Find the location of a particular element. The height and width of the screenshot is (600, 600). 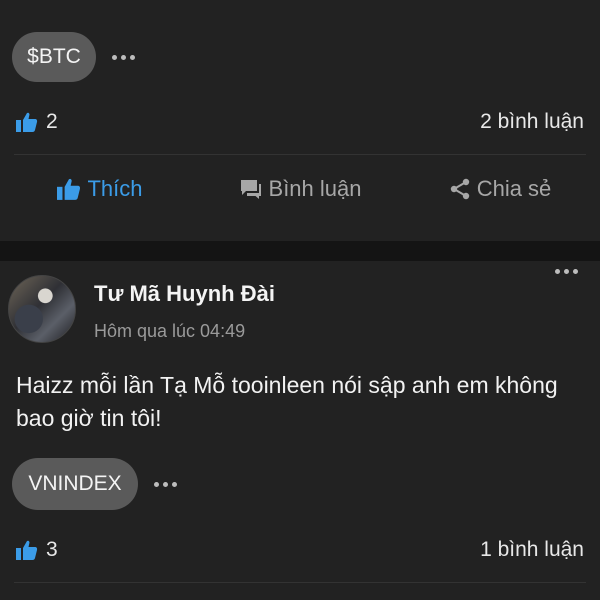

share-button: Chia sẻ is located at coordinates (500, 189).